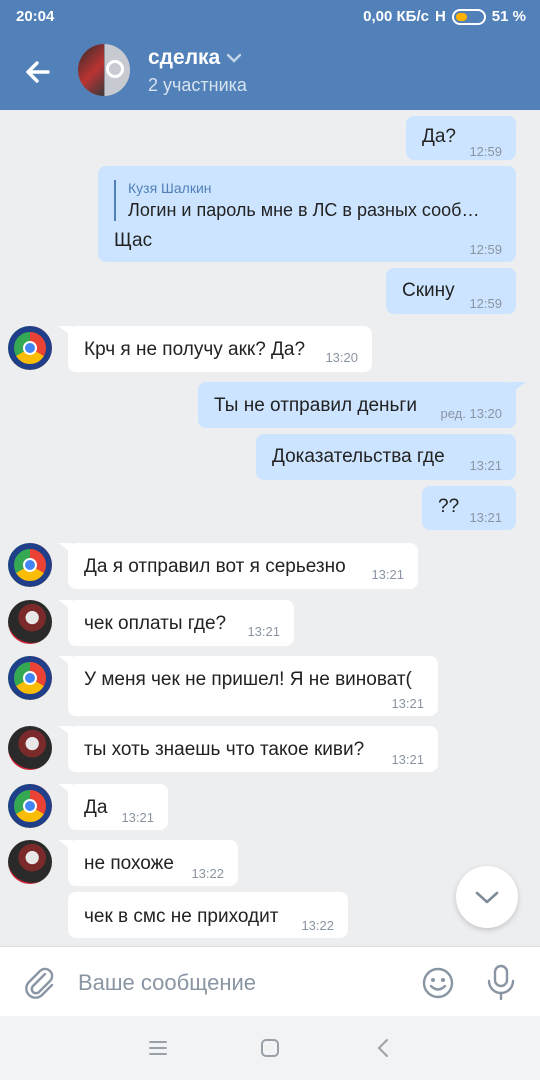 The image size is (540, 1080). What do you see at coordinates (170, 188) in the screenshot?
I see `reply-author: Кузя Шалкин` at bounding box center [170, 188].